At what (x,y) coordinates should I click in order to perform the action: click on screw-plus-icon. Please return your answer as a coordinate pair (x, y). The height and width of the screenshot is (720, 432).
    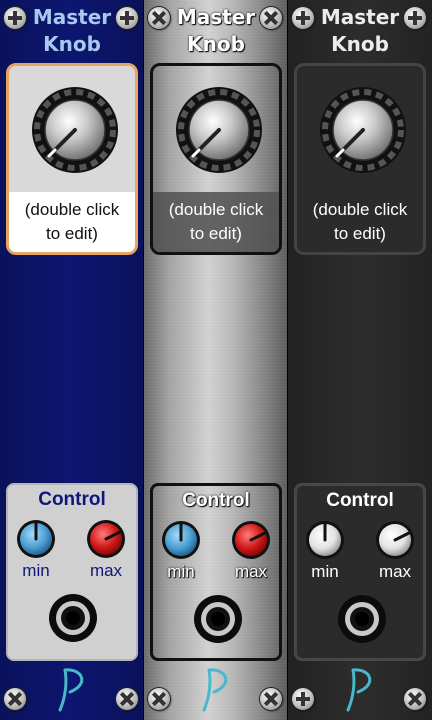
    Looking at the image, I should click on (303, 699).